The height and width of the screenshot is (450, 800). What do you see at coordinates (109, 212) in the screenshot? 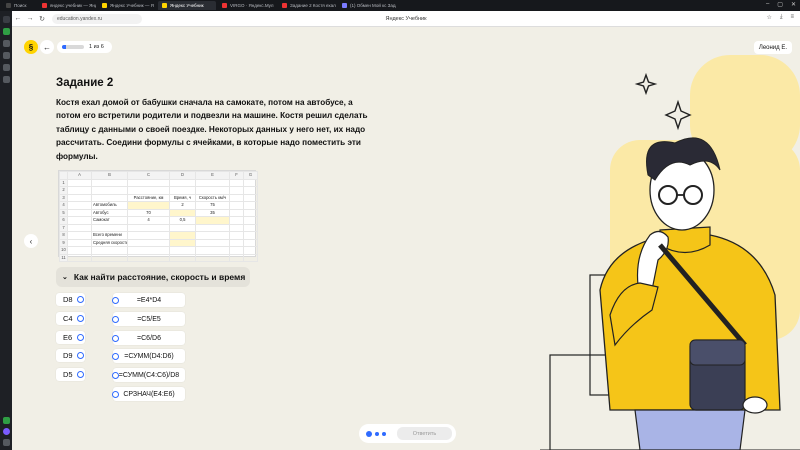
I see `sheet-cell: Автобус` at bounding box center [109, 212].